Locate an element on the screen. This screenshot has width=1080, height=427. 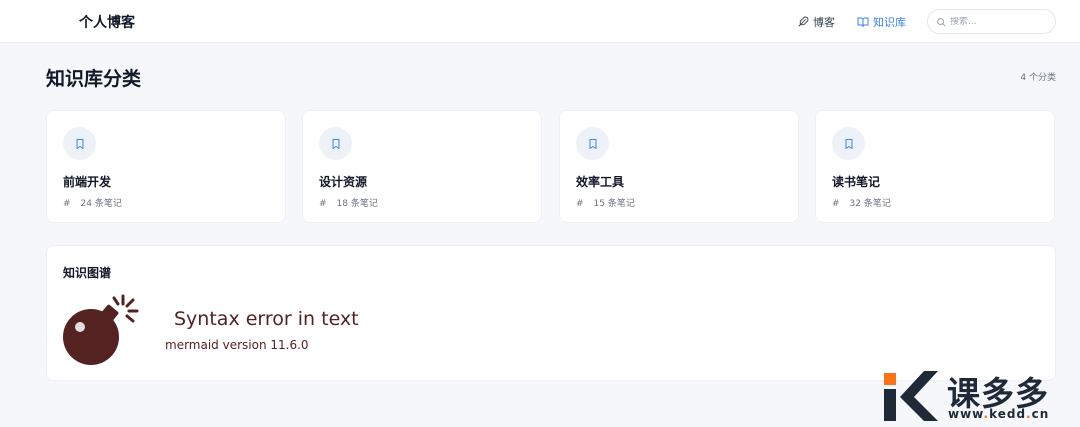
feather-icon is located at coordinates (803, 21).